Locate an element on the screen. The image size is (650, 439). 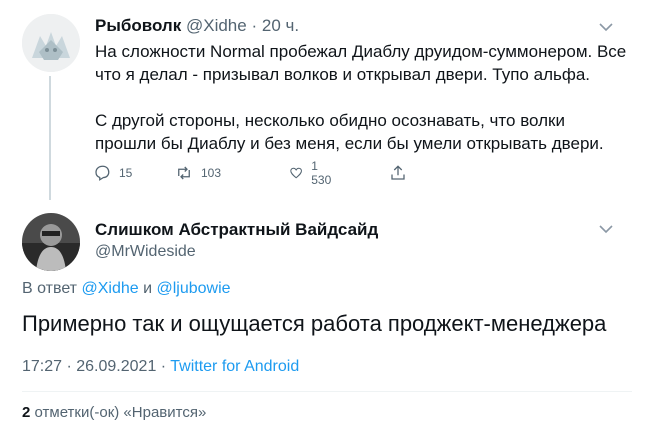
tweet-header: Рыбоволк @Xidhe · 20 ч. is located at coordinates (197, 26).